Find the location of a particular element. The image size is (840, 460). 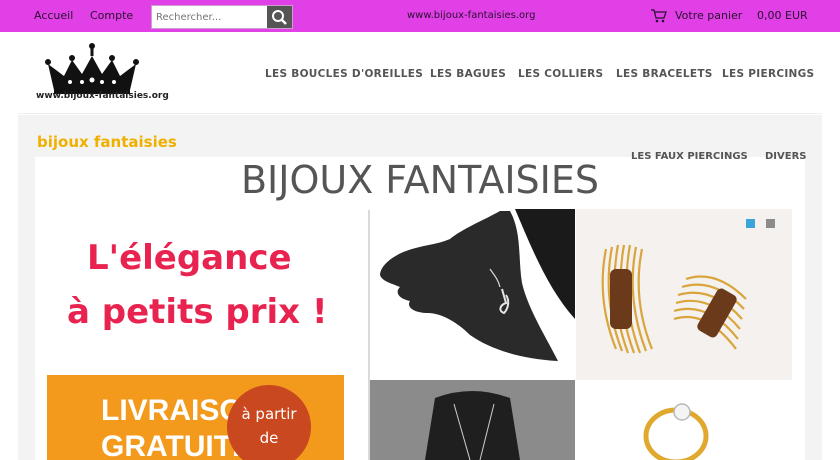

nav-piercings: LES PIERCINGS is located at coordinates (768, 74).